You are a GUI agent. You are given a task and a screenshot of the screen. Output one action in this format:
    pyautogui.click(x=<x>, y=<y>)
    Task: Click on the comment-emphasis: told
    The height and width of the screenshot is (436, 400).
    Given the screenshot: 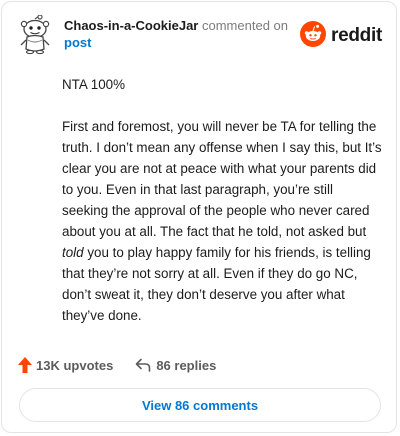 What is the action you would take?
    pyautogui.click(x=73, y=252)
    